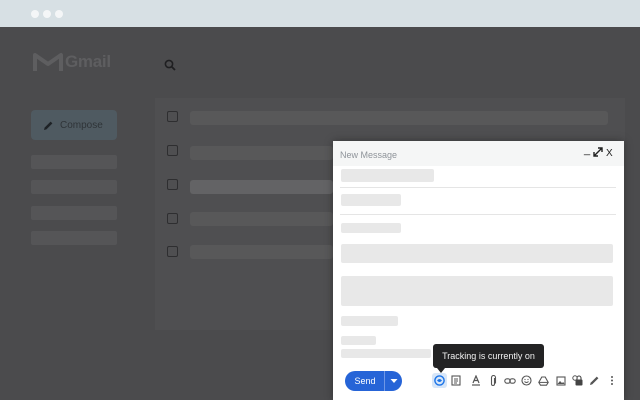 Image resolution: width=640 pixels, height=400 pixels. Describe the element at coordinates (387, 175) in the screenshot. I see `recipients-field` at that location.